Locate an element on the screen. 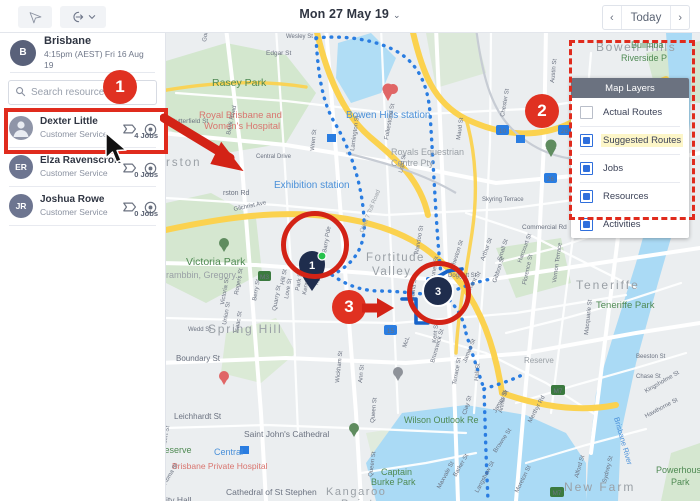  resource-row-joshua-rowe: JR Joshua Rowe Customer Service 0 Jobs is located at coordinates (82, 206).